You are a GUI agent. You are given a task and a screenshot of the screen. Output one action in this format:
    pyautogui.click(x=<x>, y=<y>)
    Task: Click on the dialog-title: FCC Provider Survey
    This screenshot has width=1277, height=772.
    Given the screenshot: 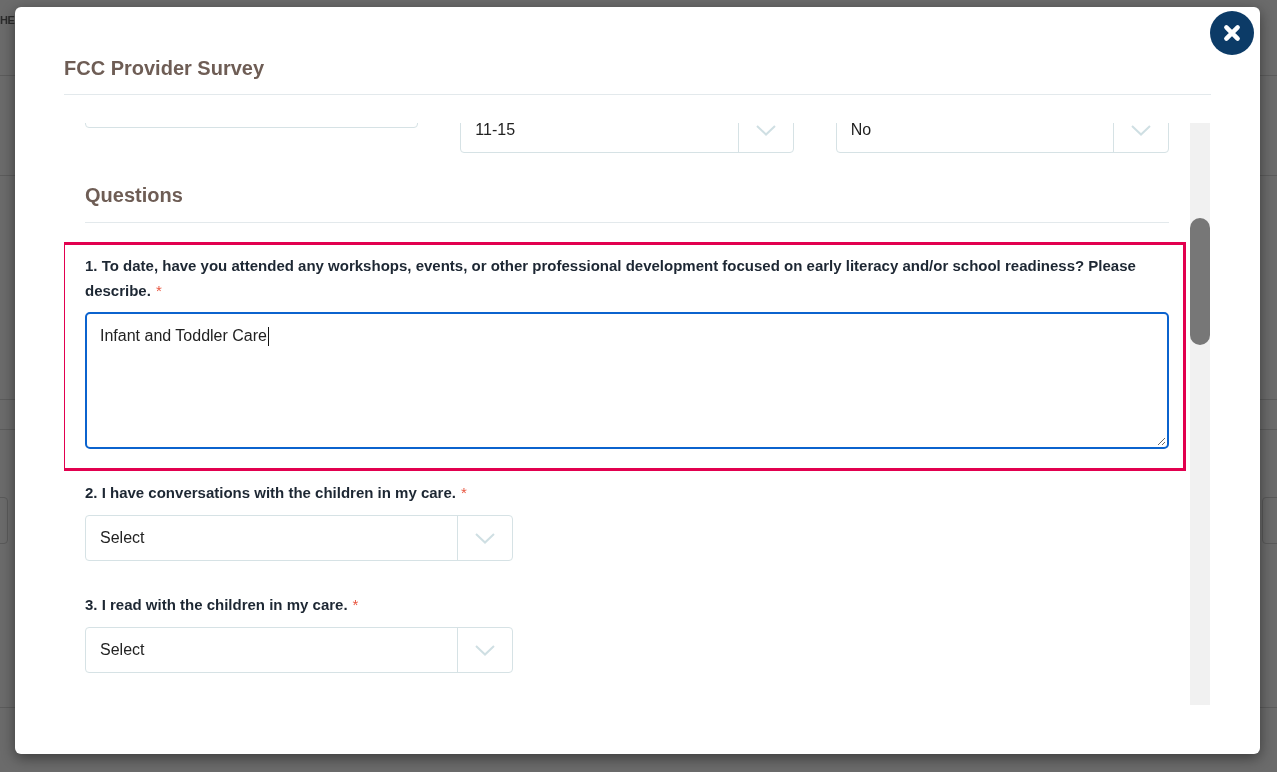 What is the action you would take?
    pyautogui.click(x=165, y=68)
    